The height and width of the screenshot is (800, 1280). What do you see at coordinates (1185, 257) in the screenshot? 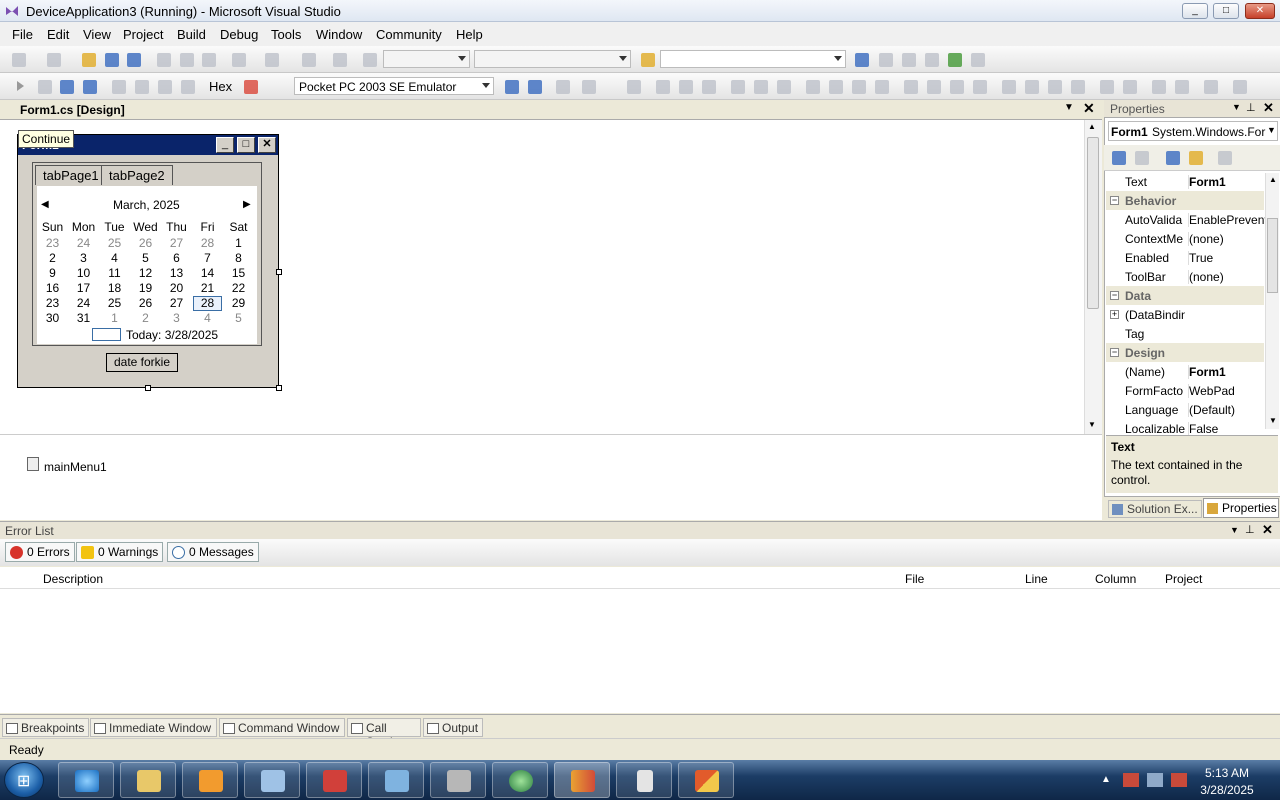
I see `property-row: Enabled True` at bounding box center [1185, 257].